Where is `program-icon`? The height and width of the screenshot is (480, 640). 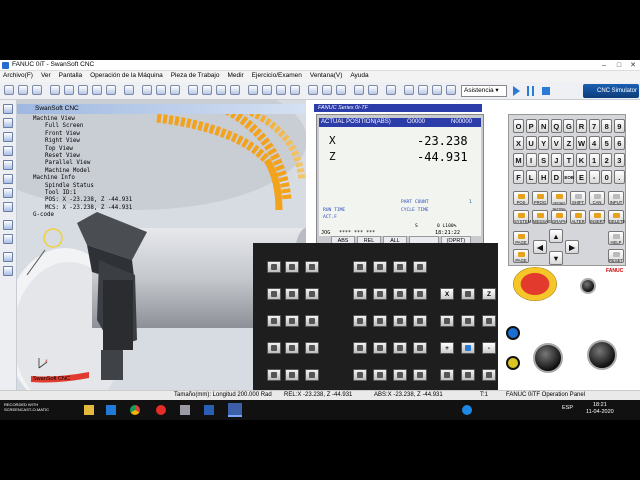 program-icon is located at coordinates (327, 90).